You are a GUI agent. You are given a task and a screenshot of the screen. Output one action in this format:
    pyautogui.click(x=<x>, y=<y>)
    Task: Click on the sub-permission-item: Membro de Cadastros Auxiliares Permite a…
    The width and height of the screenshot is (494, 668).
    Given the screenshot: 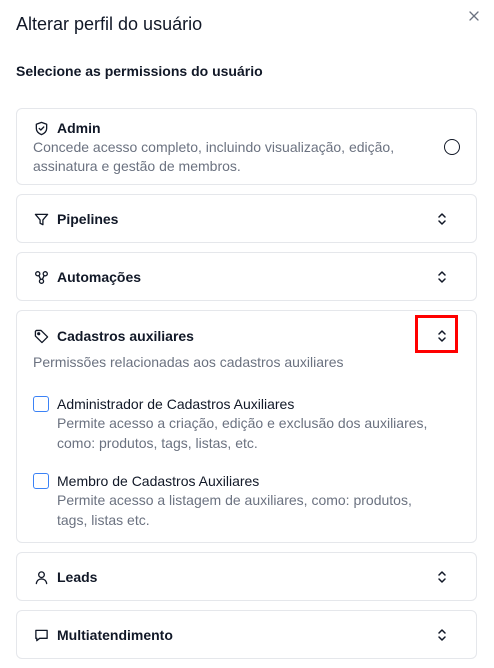 What is the action you would take?
    pyautogui.click(x=233, y=501)
    